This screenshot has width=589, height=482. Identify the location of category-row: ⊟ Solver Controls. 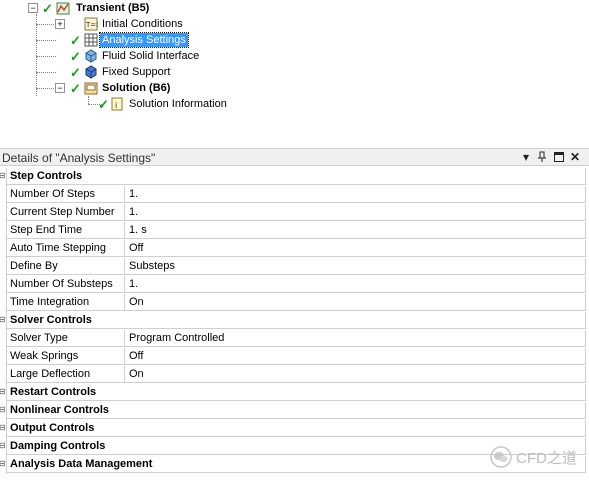
(294, 321).